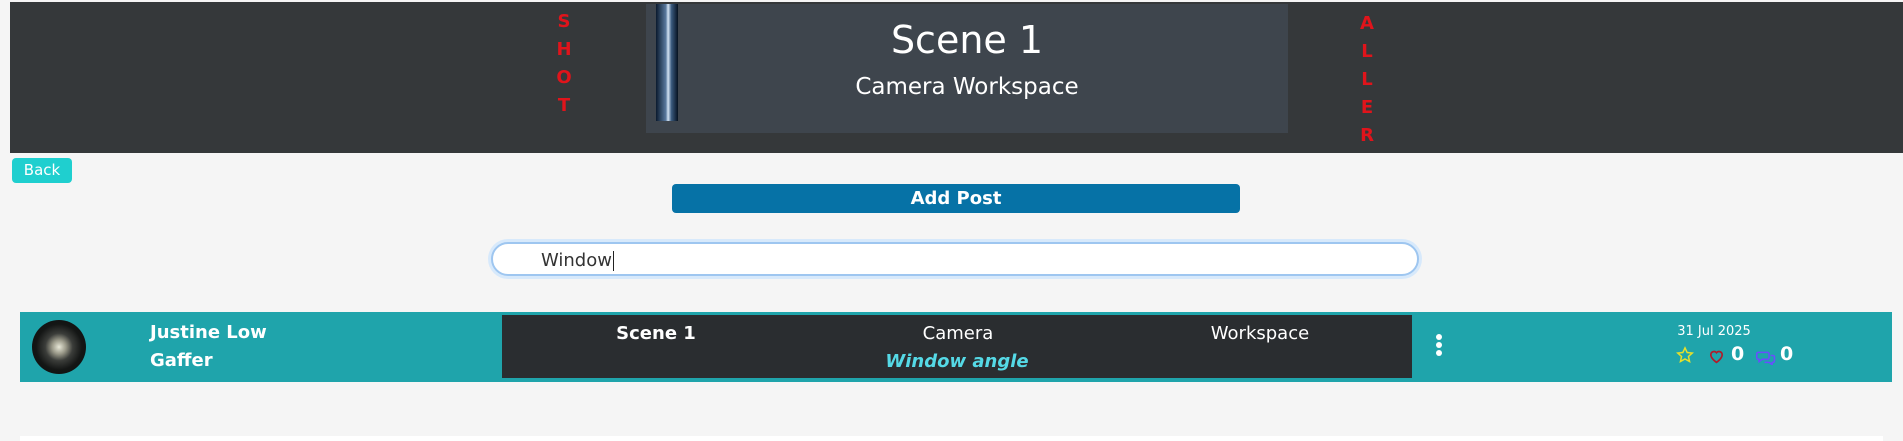 The width and height of the screenshot is (1903, 441). What do you see at coordinates (564, 105) in the screenshot?
I see `letter: T` at bounding box center [564, 105].